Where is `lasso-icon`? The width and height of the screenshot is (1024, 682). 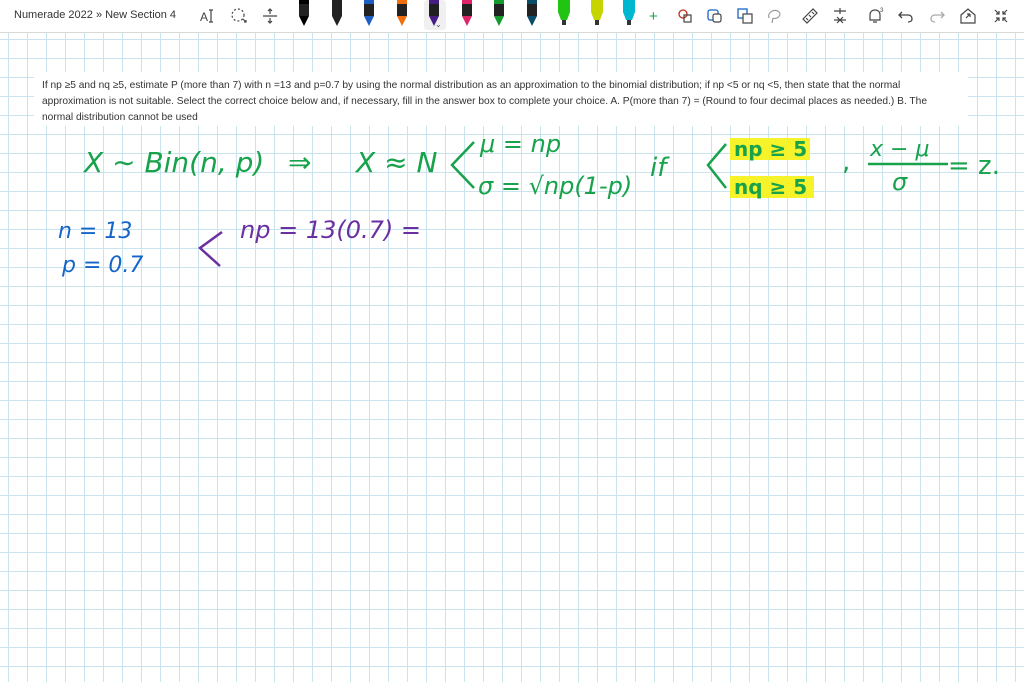
lasso-icon is located at coordinates (239, 16).